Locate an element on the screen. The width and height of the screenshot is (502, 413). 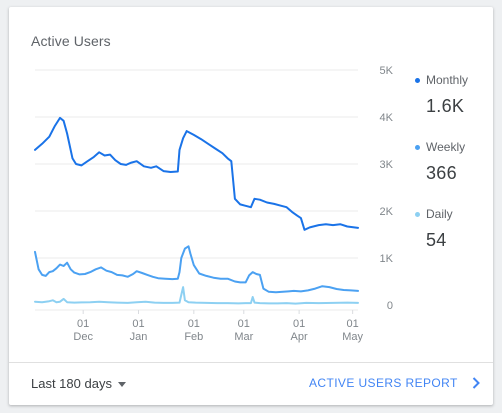
x-tick-month: Apr is located at coordinates (299, 337).